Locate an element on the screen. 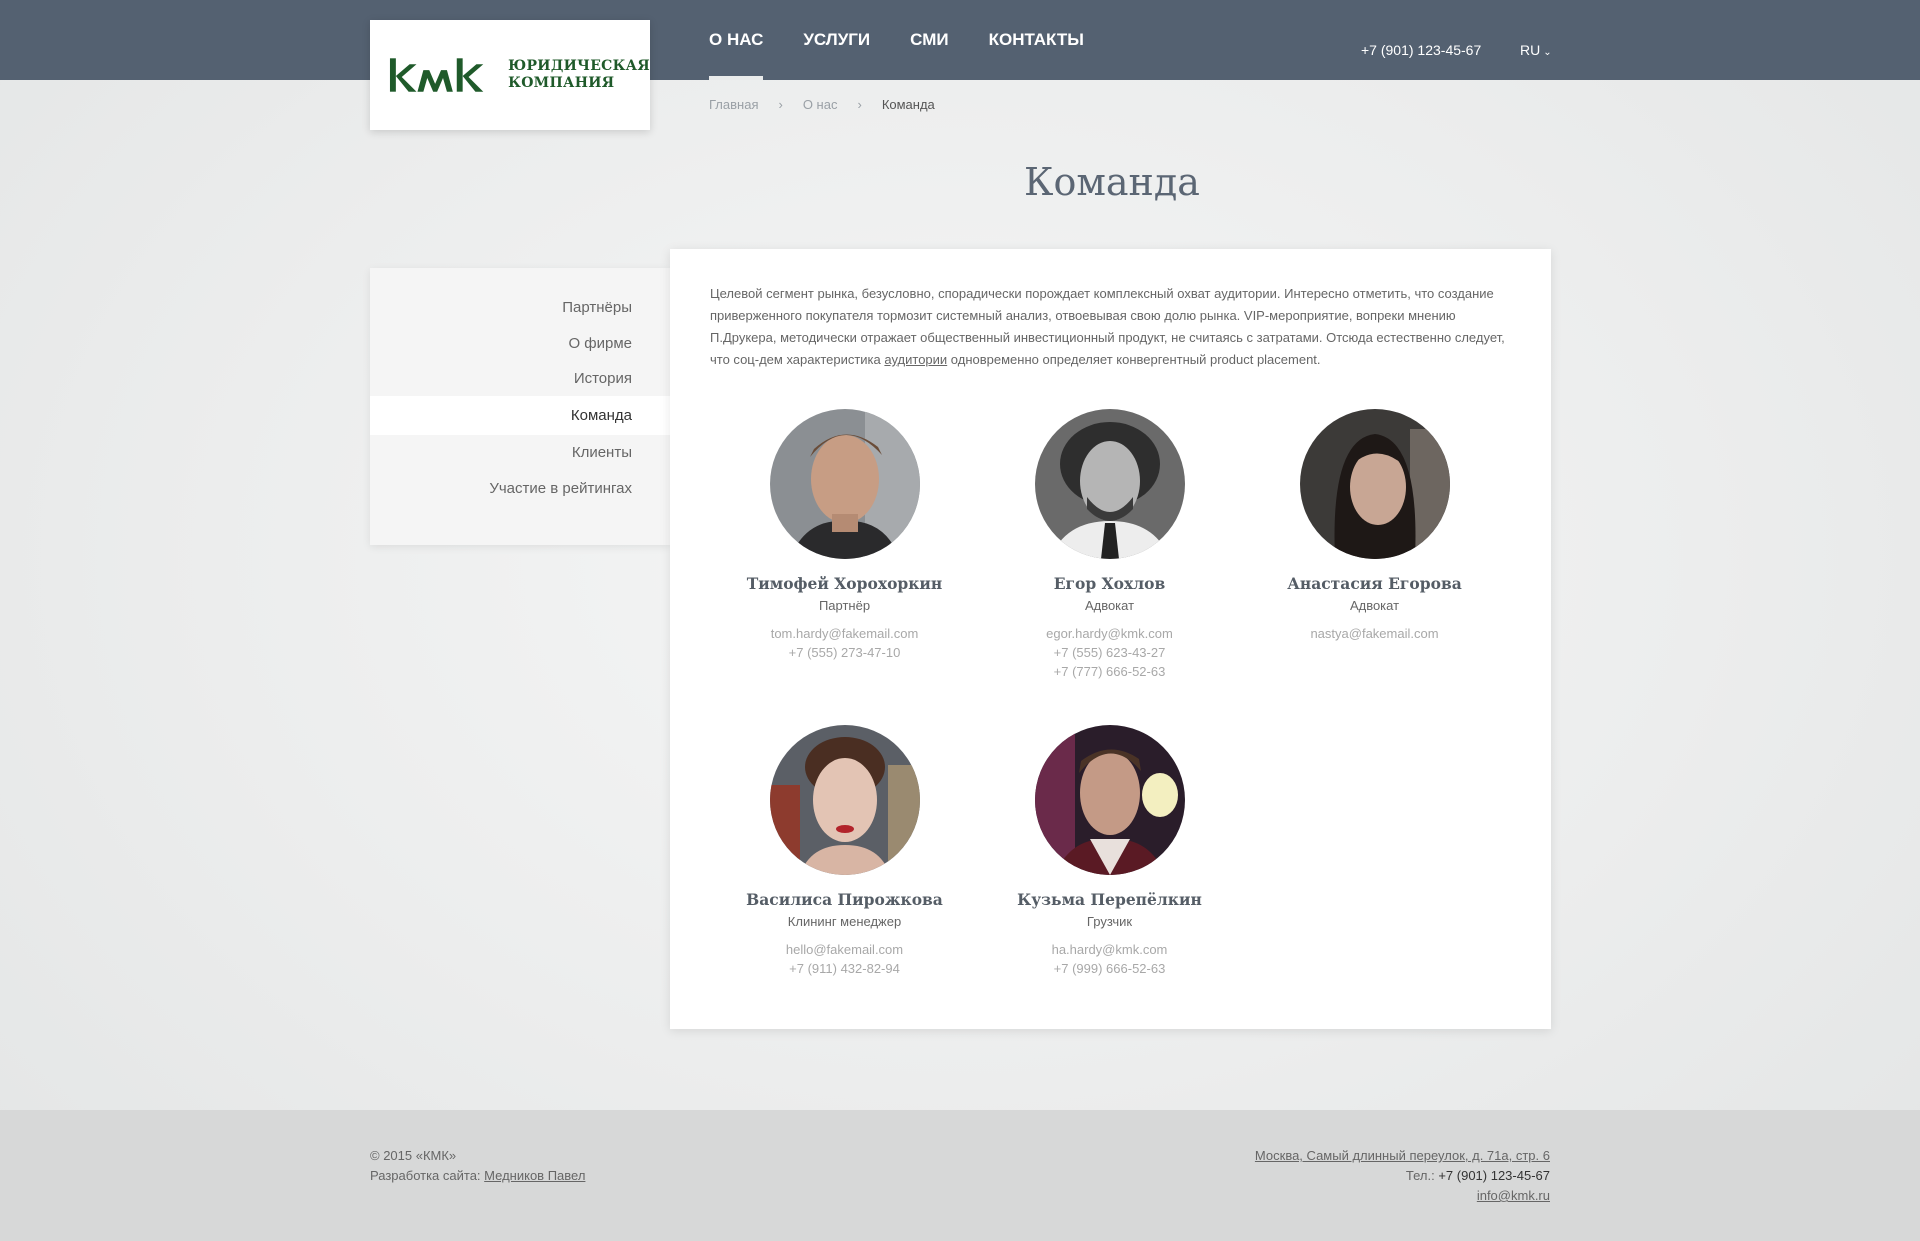  member-role: Грузчик is located at coordinates (1109, 921).